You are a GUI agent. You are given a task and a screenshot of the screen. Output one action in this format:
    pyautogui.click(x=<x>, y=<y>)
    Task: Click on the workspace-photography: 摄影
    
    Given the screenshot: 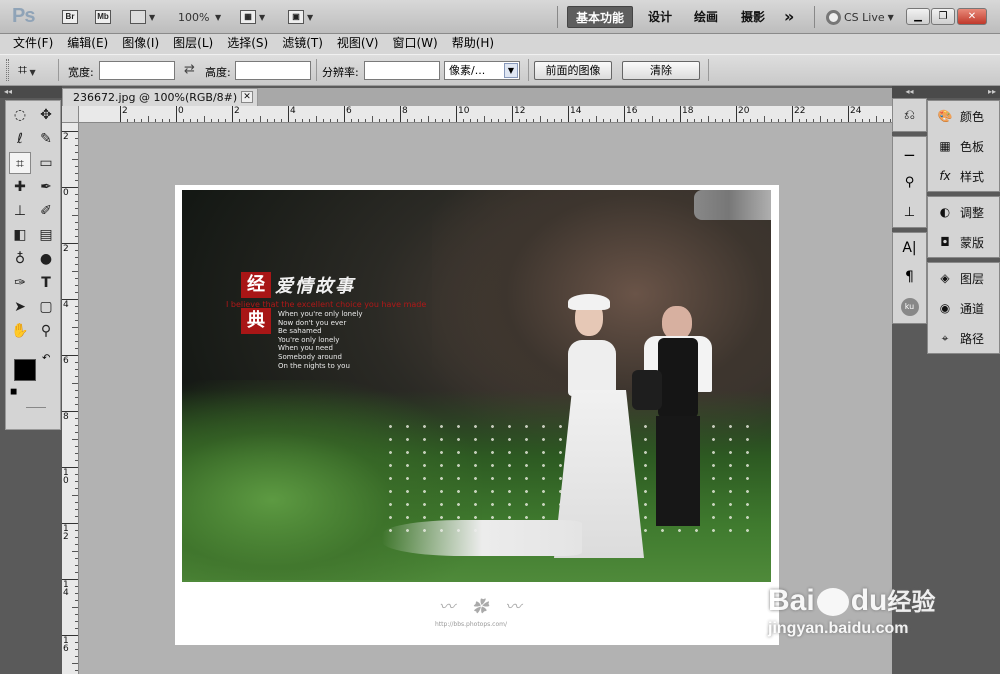 What is the action you would take?
    pyautogui.click(x=753, y=17)
    